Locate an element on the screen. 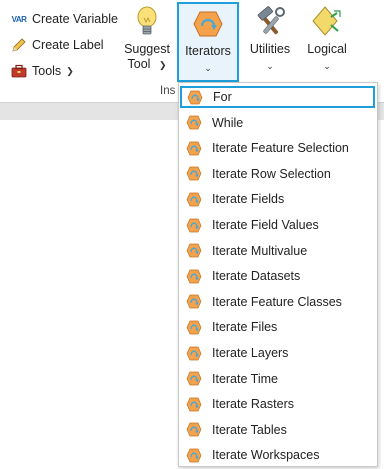  iterator-menu-item-label: Iterate Field Values is located at coordinates (265, 225).